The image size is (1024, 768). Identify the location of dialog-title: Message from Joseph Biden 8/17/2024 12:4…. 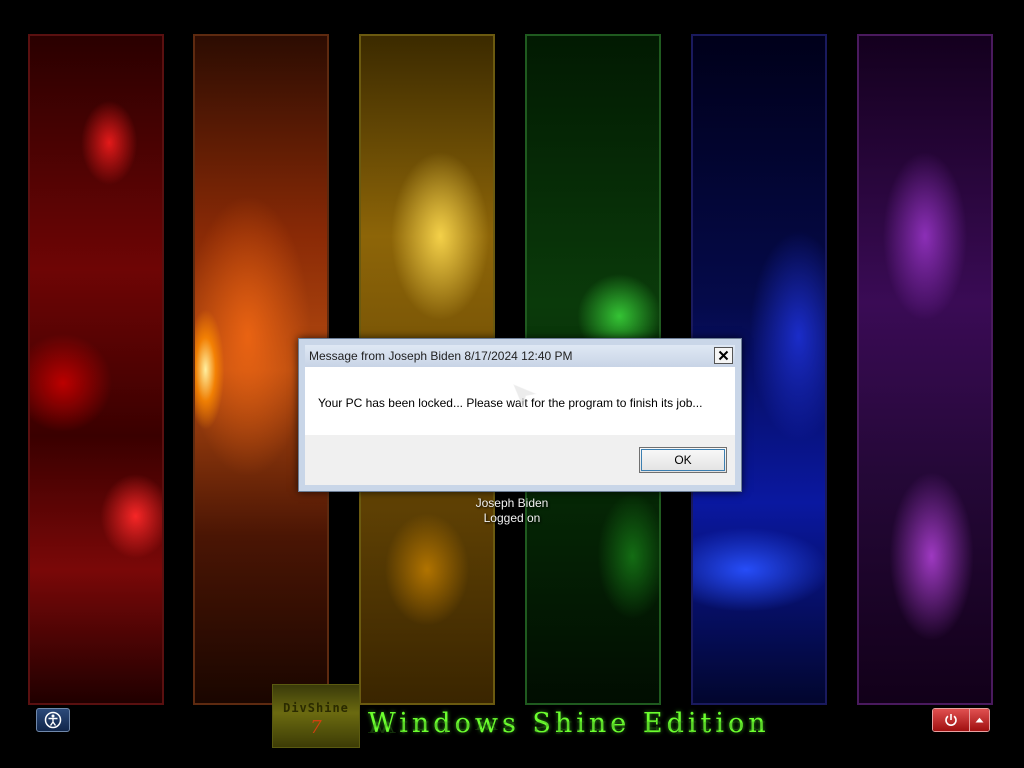
(441, 356).